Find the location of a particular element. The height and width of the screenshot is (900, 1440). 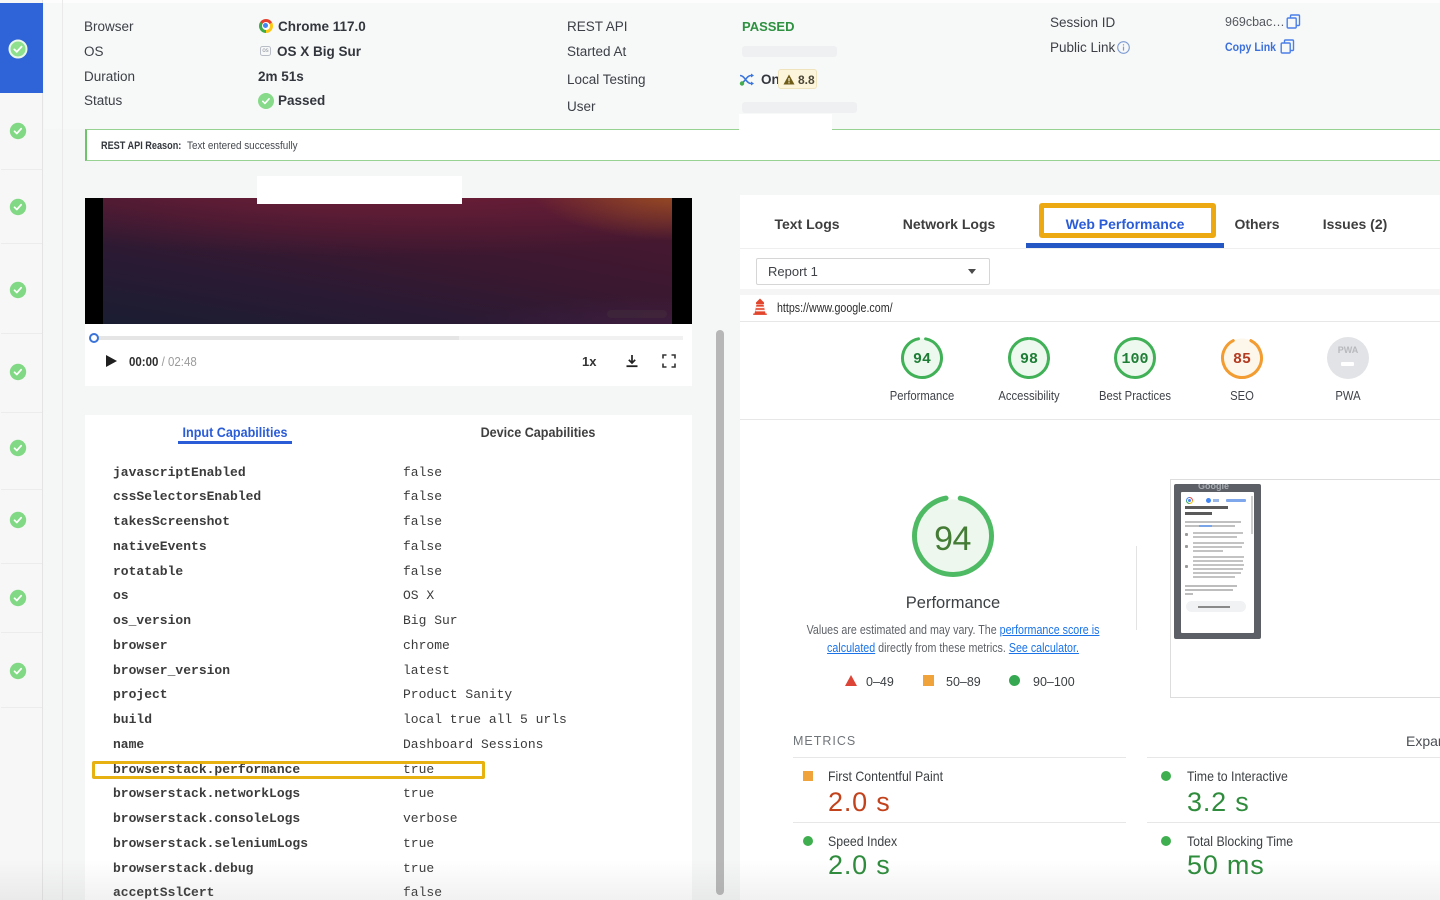

svg-text: 100 is located at coordinates (1134, 359).